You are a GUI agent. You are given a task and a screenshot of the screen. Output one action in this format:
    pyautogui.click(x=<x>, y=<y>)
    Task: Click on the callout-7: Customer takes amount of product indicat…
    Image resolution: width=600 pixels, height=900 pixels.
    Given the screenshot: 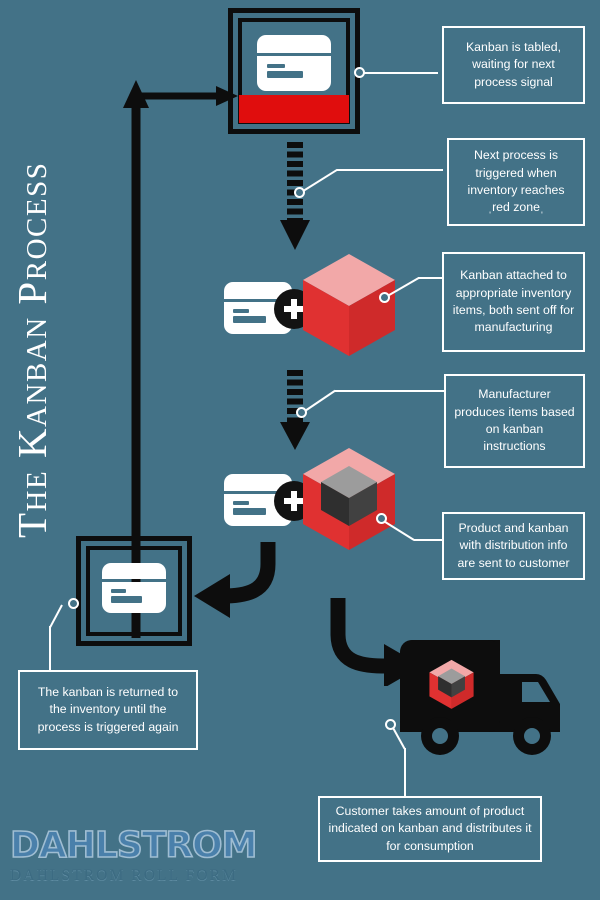 What is the action you would take?
    pyautogui.click(x=430, y=829)
    